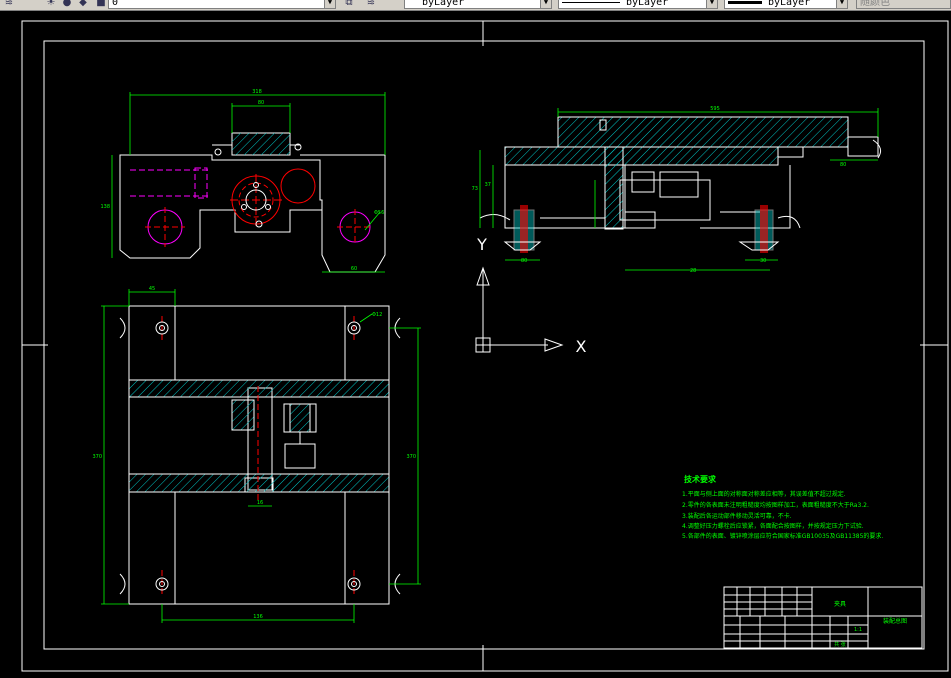 This screenshot has width=951, height=678. What do you see at coordinates (519, 309) in the screenshot?
I see `ucs-icon` at bounding box center [519, 309].